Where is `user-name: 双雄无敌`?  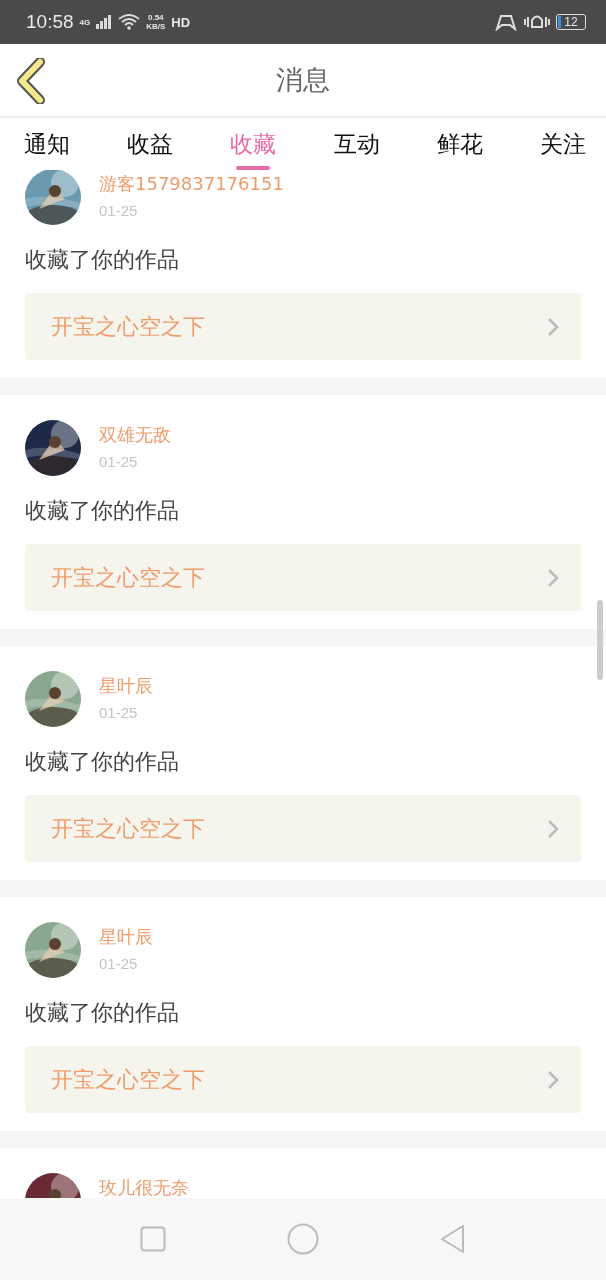 user-name: 双雄无敌 is located at coordinates (135, 435).